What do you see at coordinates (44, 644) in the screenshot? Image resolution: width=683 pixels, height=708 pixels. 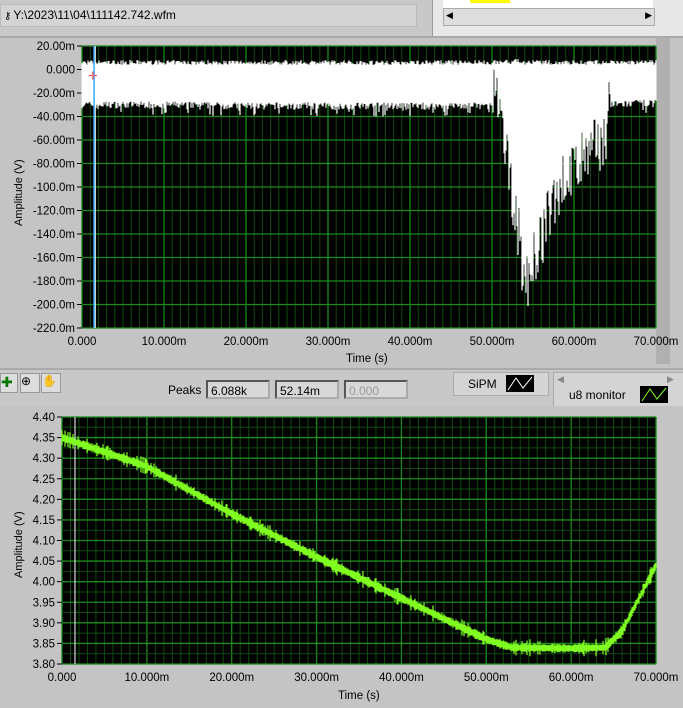 I see `y-tick-label: 3.85` at bounding box center [44, 644].